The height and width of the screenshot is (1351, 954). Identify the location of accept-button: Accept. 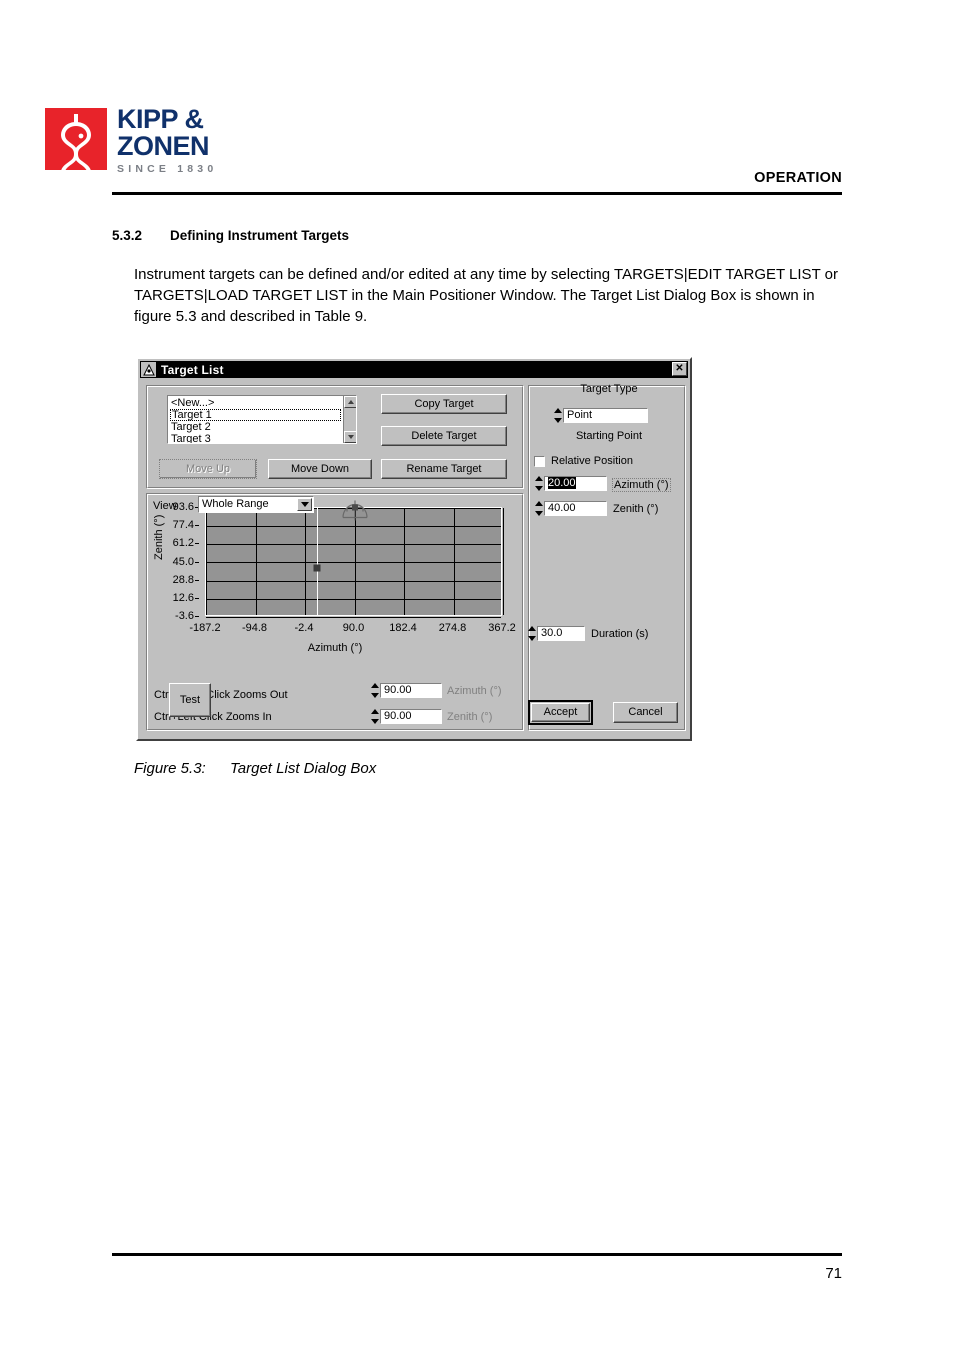
(560, 712).